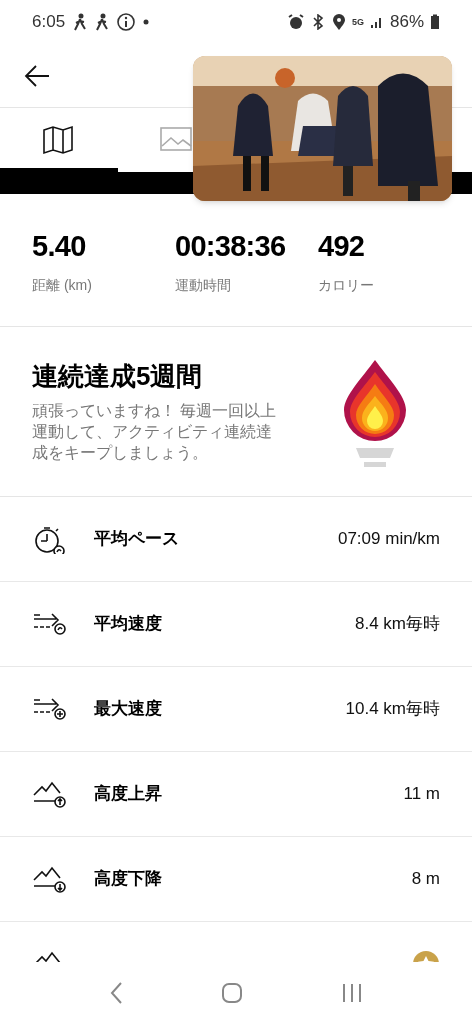 The height and width of the screenshot is (1024, 472). I want to click on clock-time: 6:05, so click(49, 22).